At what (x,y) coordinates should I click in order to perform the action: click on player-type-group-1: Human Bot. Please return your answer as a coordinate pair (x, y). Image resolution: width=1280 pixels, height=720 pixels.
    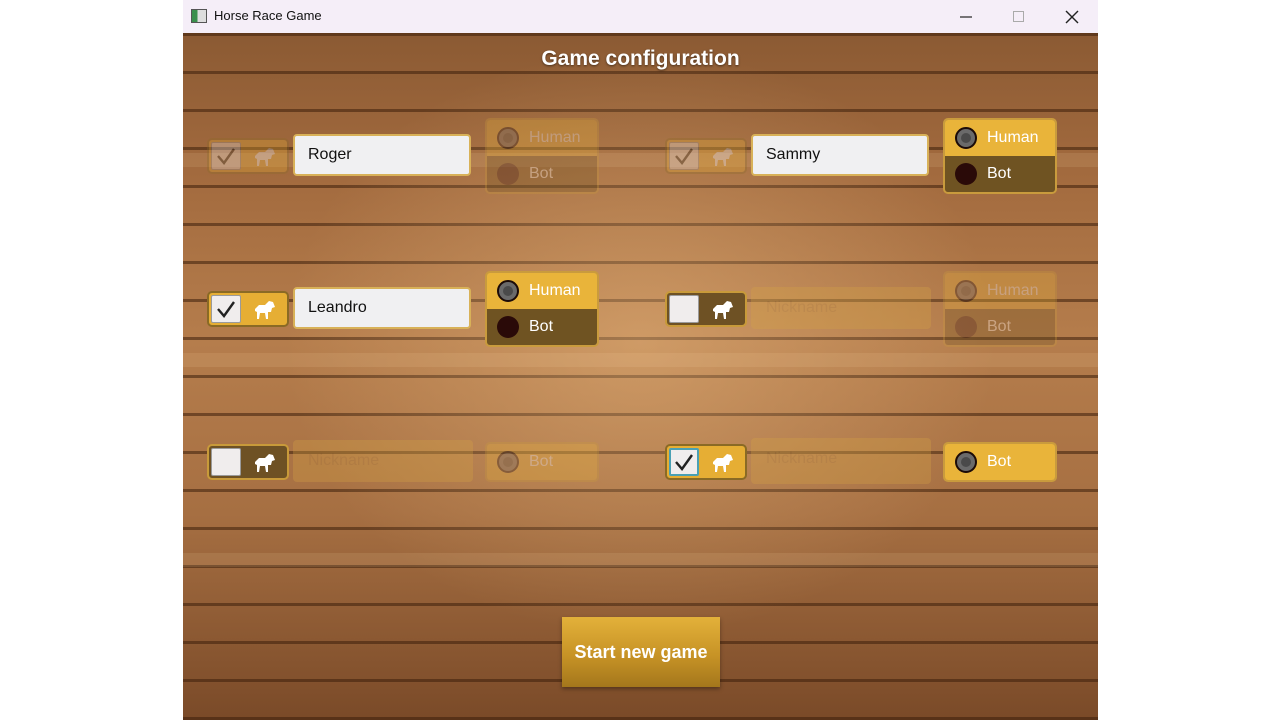
    Looking at the image, I should click on (542, 156).